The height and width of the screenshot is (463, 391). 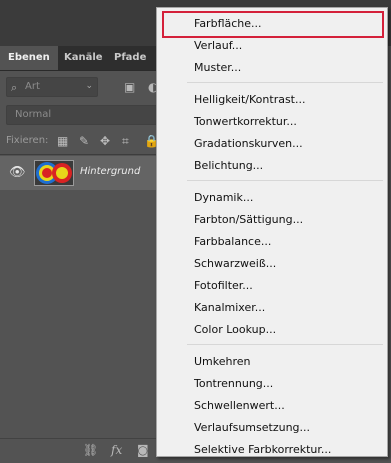 What do you see at coordinates (90, 450) in the screenshot?
I see `link-layers-icon: ⛓` at bounding box center [90, 450].